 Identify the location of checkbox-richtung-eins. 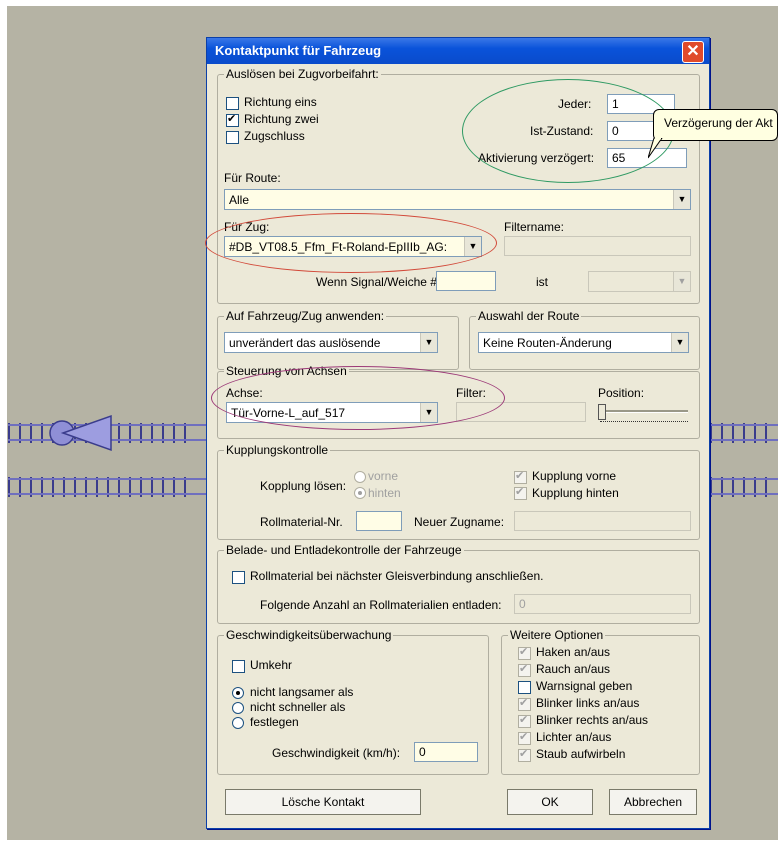
(232, 103).